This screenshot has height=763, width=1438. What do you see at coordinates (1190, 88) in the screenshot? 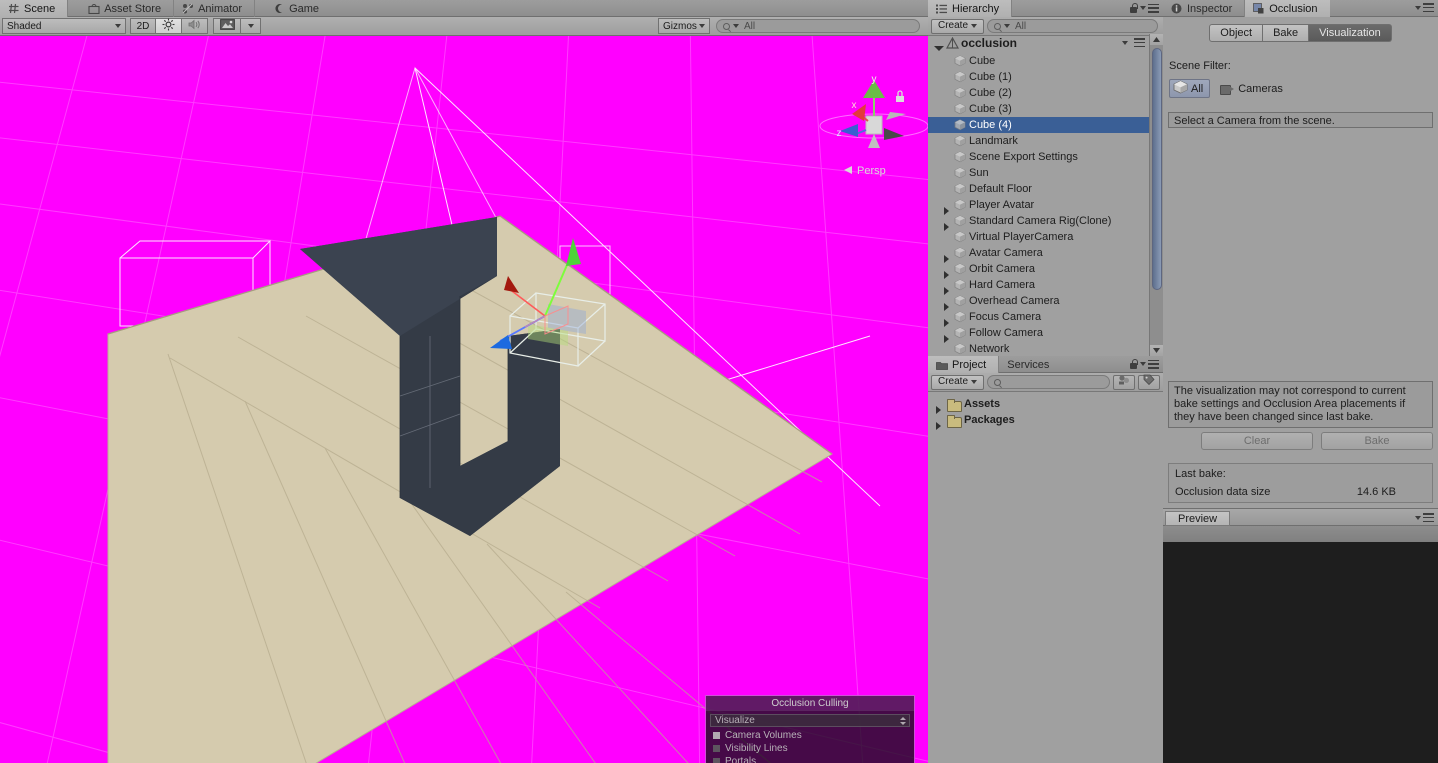
I see `filter-all-button: All` at bounding box center [1190, 88].